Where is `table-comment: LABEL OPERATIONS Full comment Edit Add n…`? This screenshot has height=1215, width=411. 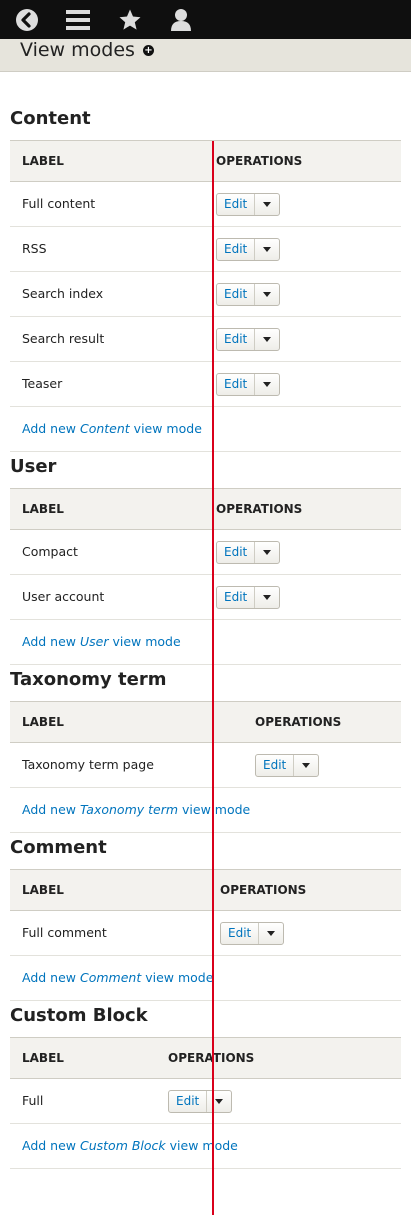
table-comment: LABEL OPERATIONS Full comment Edit Add n… is located at coordinates (205, 935).